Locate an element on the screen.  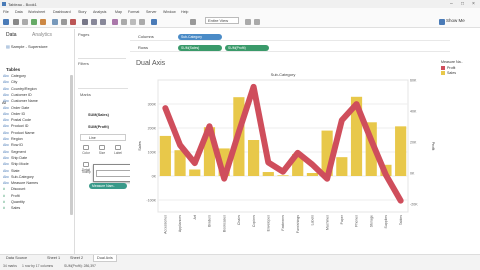
field-item: Abc Ship Mode is located at coordinates (16, 165).